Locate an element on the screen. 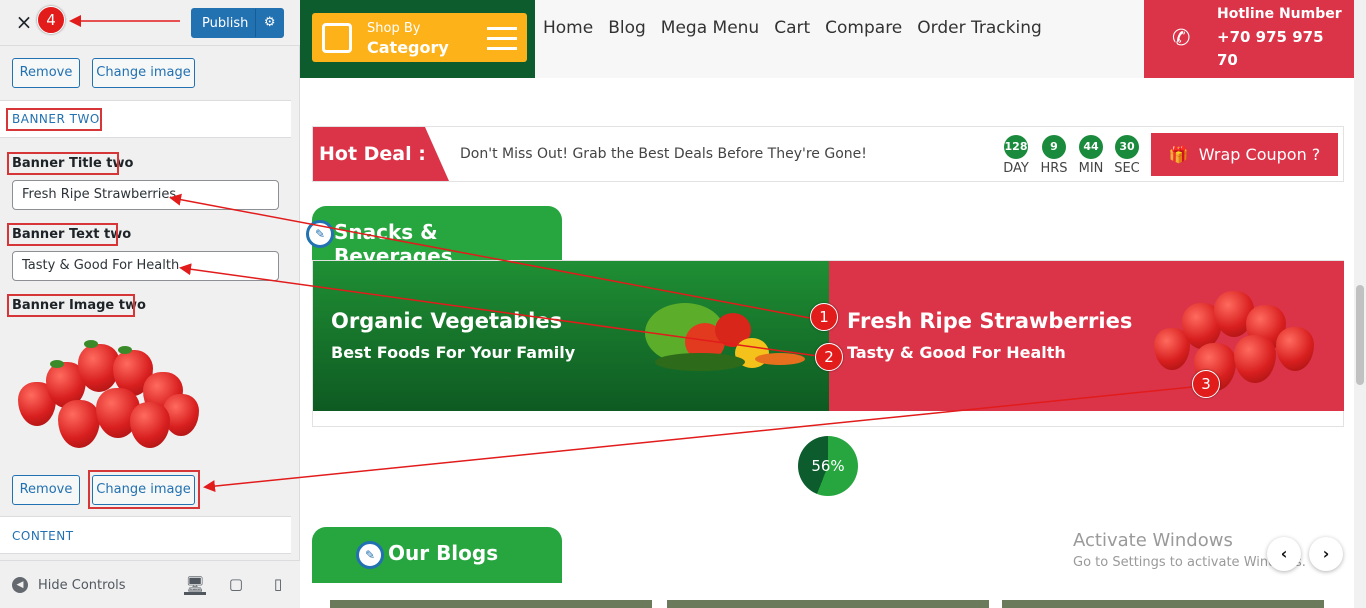 This screenshot has width=1366, height=608. nav-order-tracking: Order Tracking is located at coordinates (979, 28).